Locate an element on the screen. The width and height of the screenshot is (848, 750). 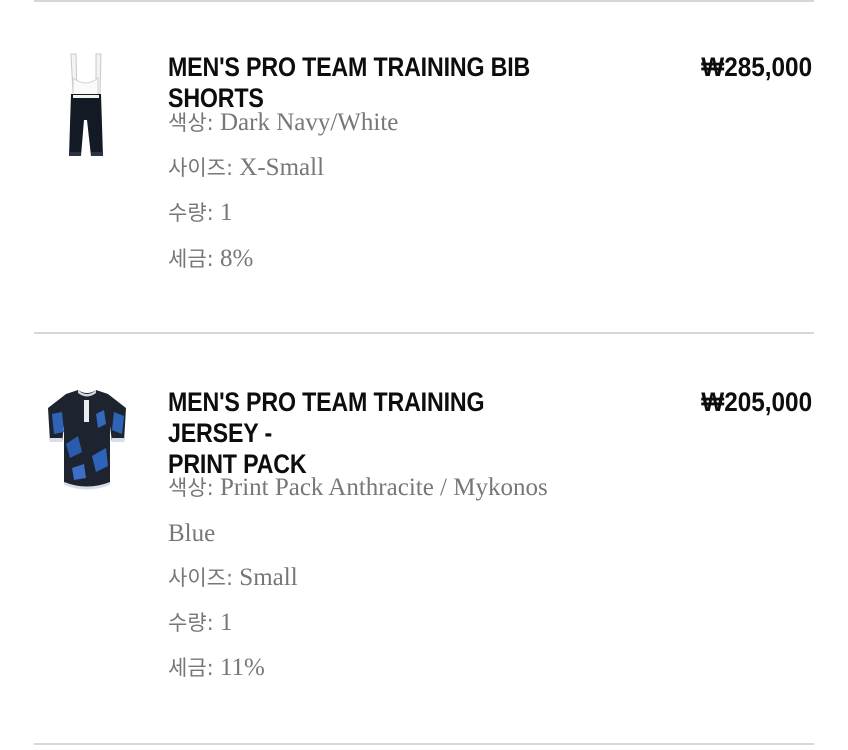
attribute-value: Small is located at coordinates (268, 577).